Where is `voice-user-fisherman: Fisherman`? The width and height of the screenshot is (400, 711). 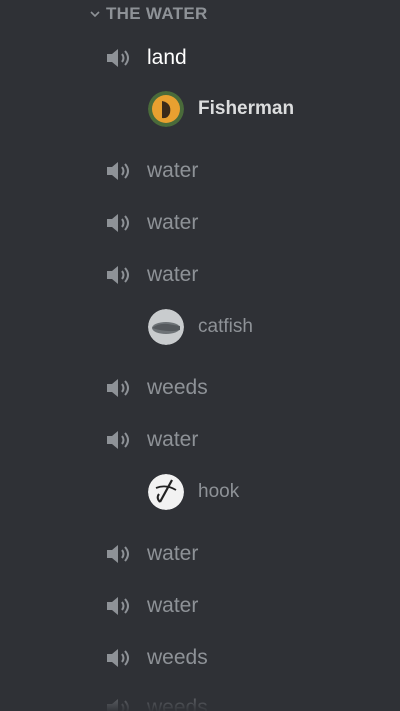
voice-user-fisherman: Fisherman is located at coordinates (221, 109).